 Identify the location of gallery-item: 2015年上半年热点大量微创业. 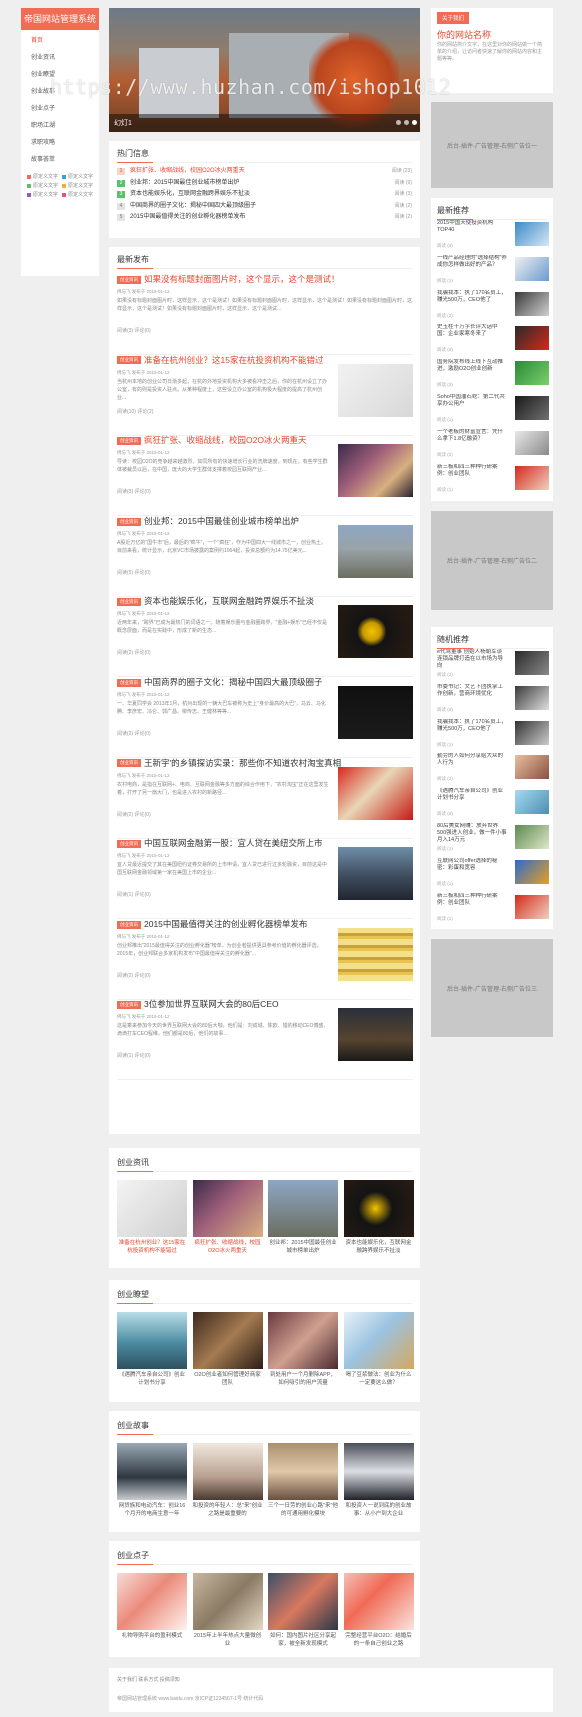
(227, 1610).